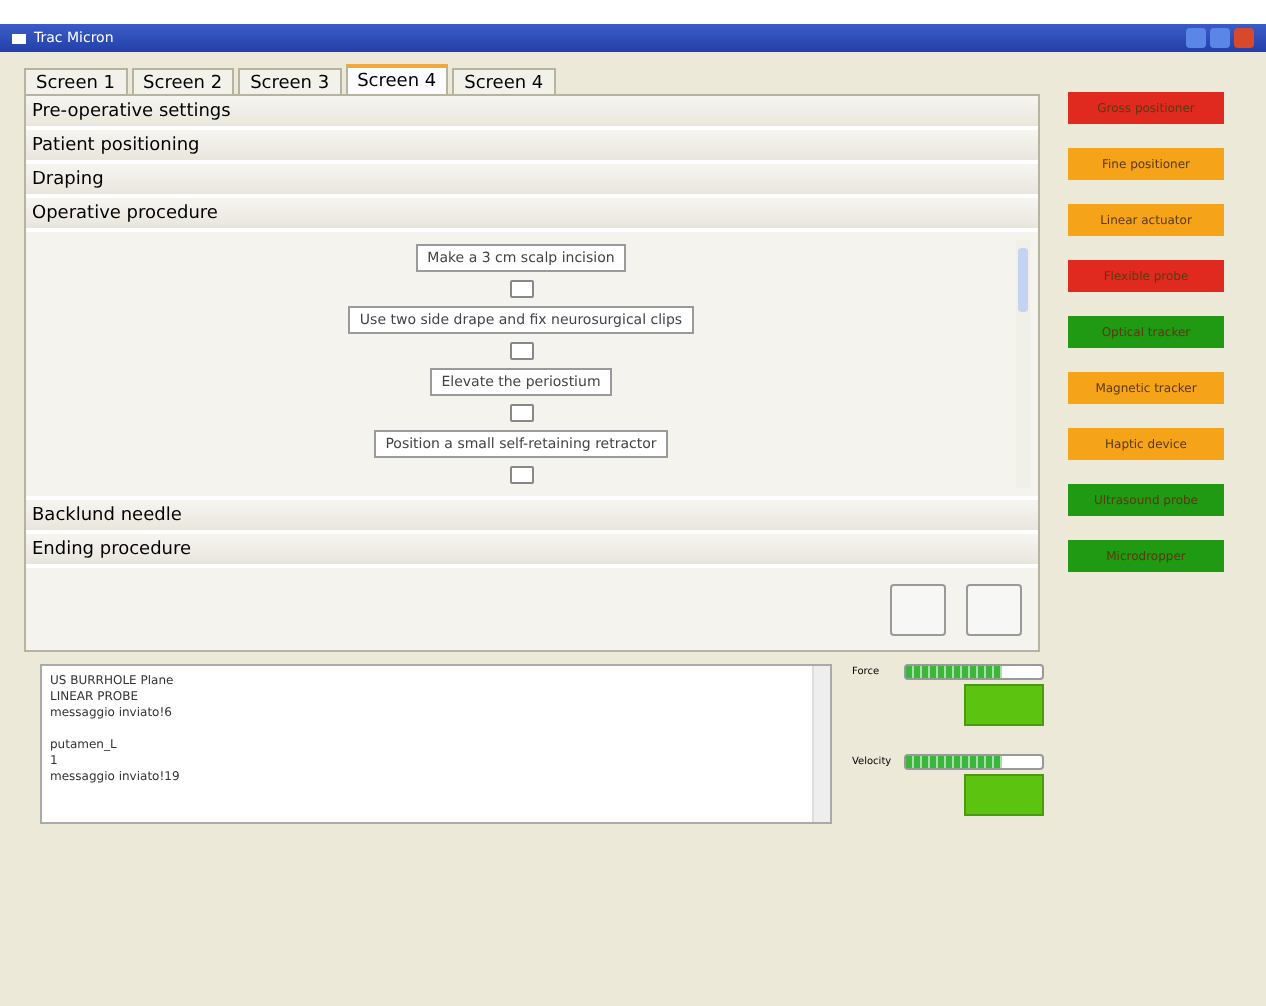 This screenshot has width=1266, height=1006. I want to click on close-button, so click(1244, 38).